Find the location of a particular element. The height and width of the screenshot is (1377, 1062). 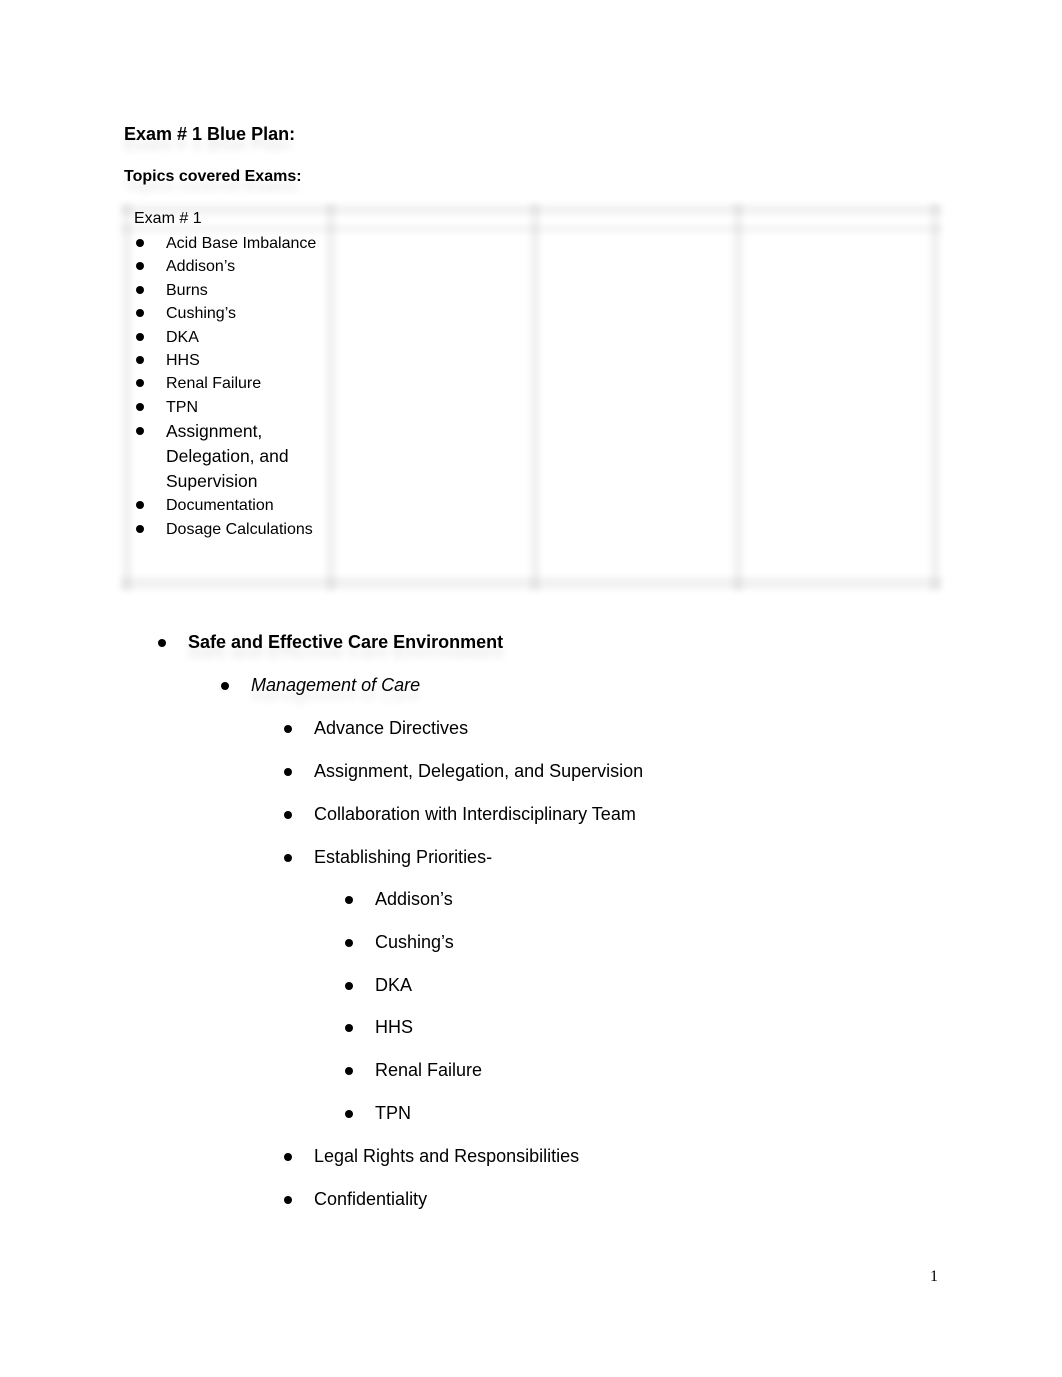

list-item: Legal Rights and Responsibilities is located at coordinates (431, 1167).